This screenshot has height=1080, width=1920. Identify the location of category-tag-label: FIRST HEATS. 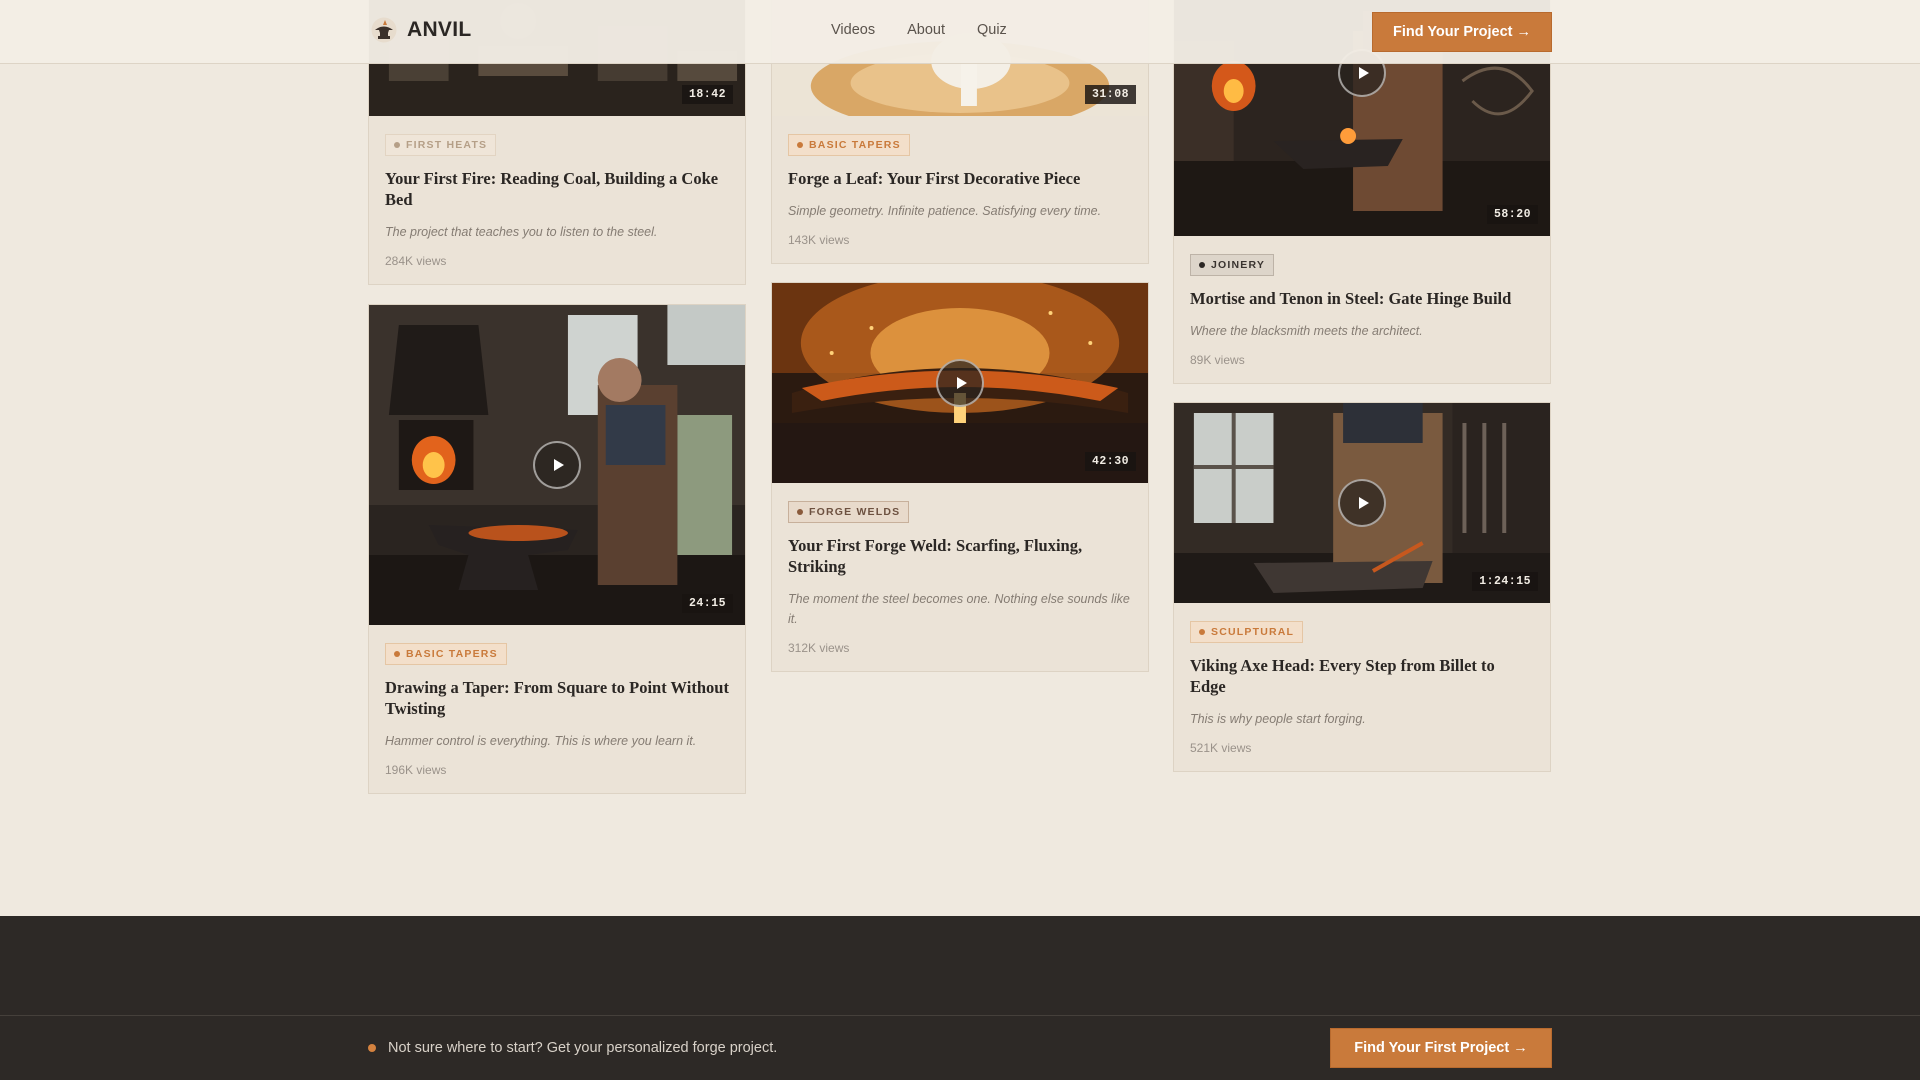
(447, 145).